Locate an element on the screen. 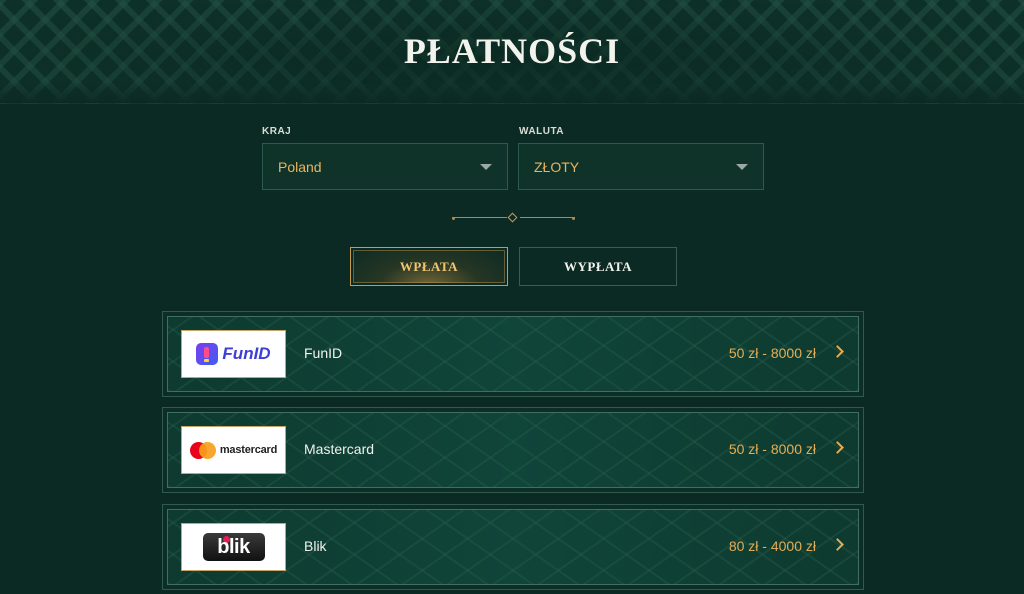 This screenshot has width=1024, height=594. page-title: PŁATNOŚCI is located at coordinates (512, 51).